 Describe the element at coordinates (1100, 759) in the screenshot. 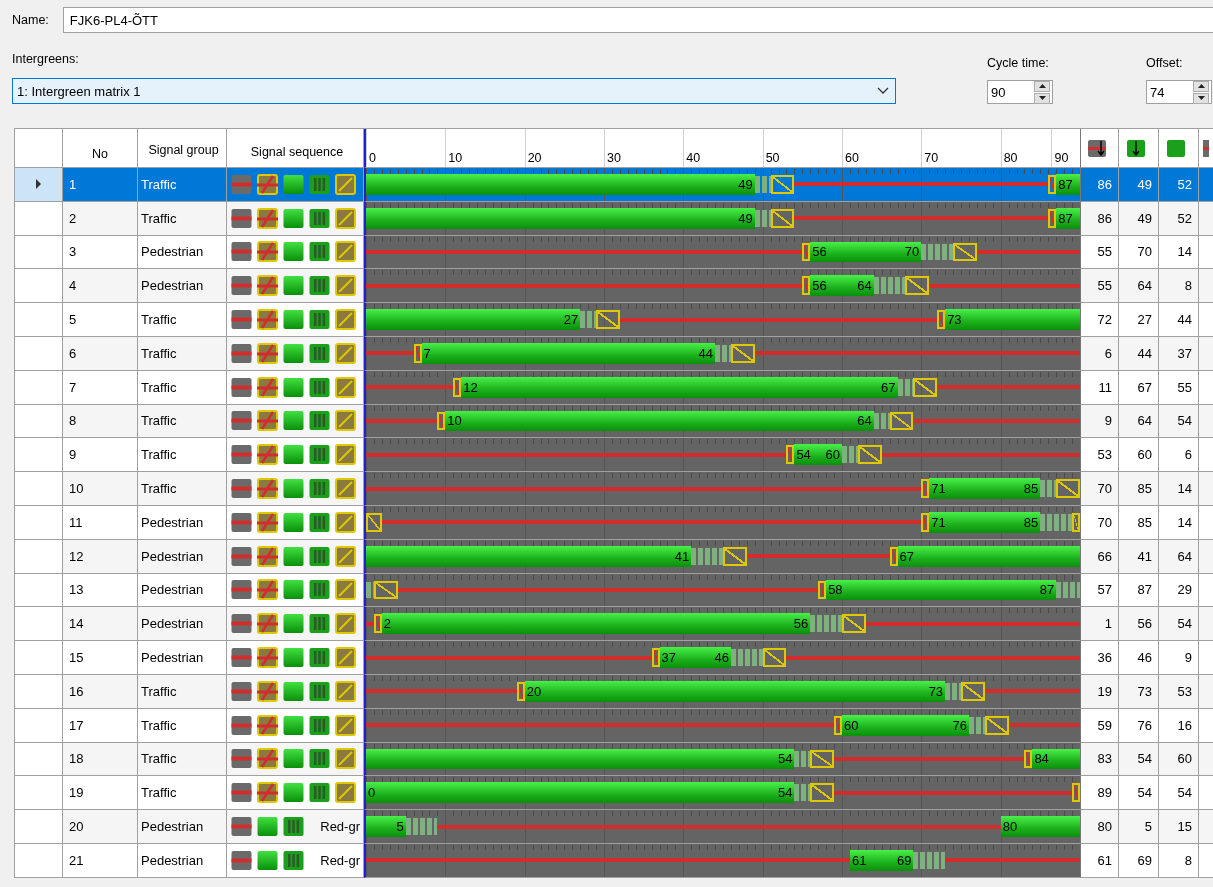

I see `table-cell: 83` at that location.